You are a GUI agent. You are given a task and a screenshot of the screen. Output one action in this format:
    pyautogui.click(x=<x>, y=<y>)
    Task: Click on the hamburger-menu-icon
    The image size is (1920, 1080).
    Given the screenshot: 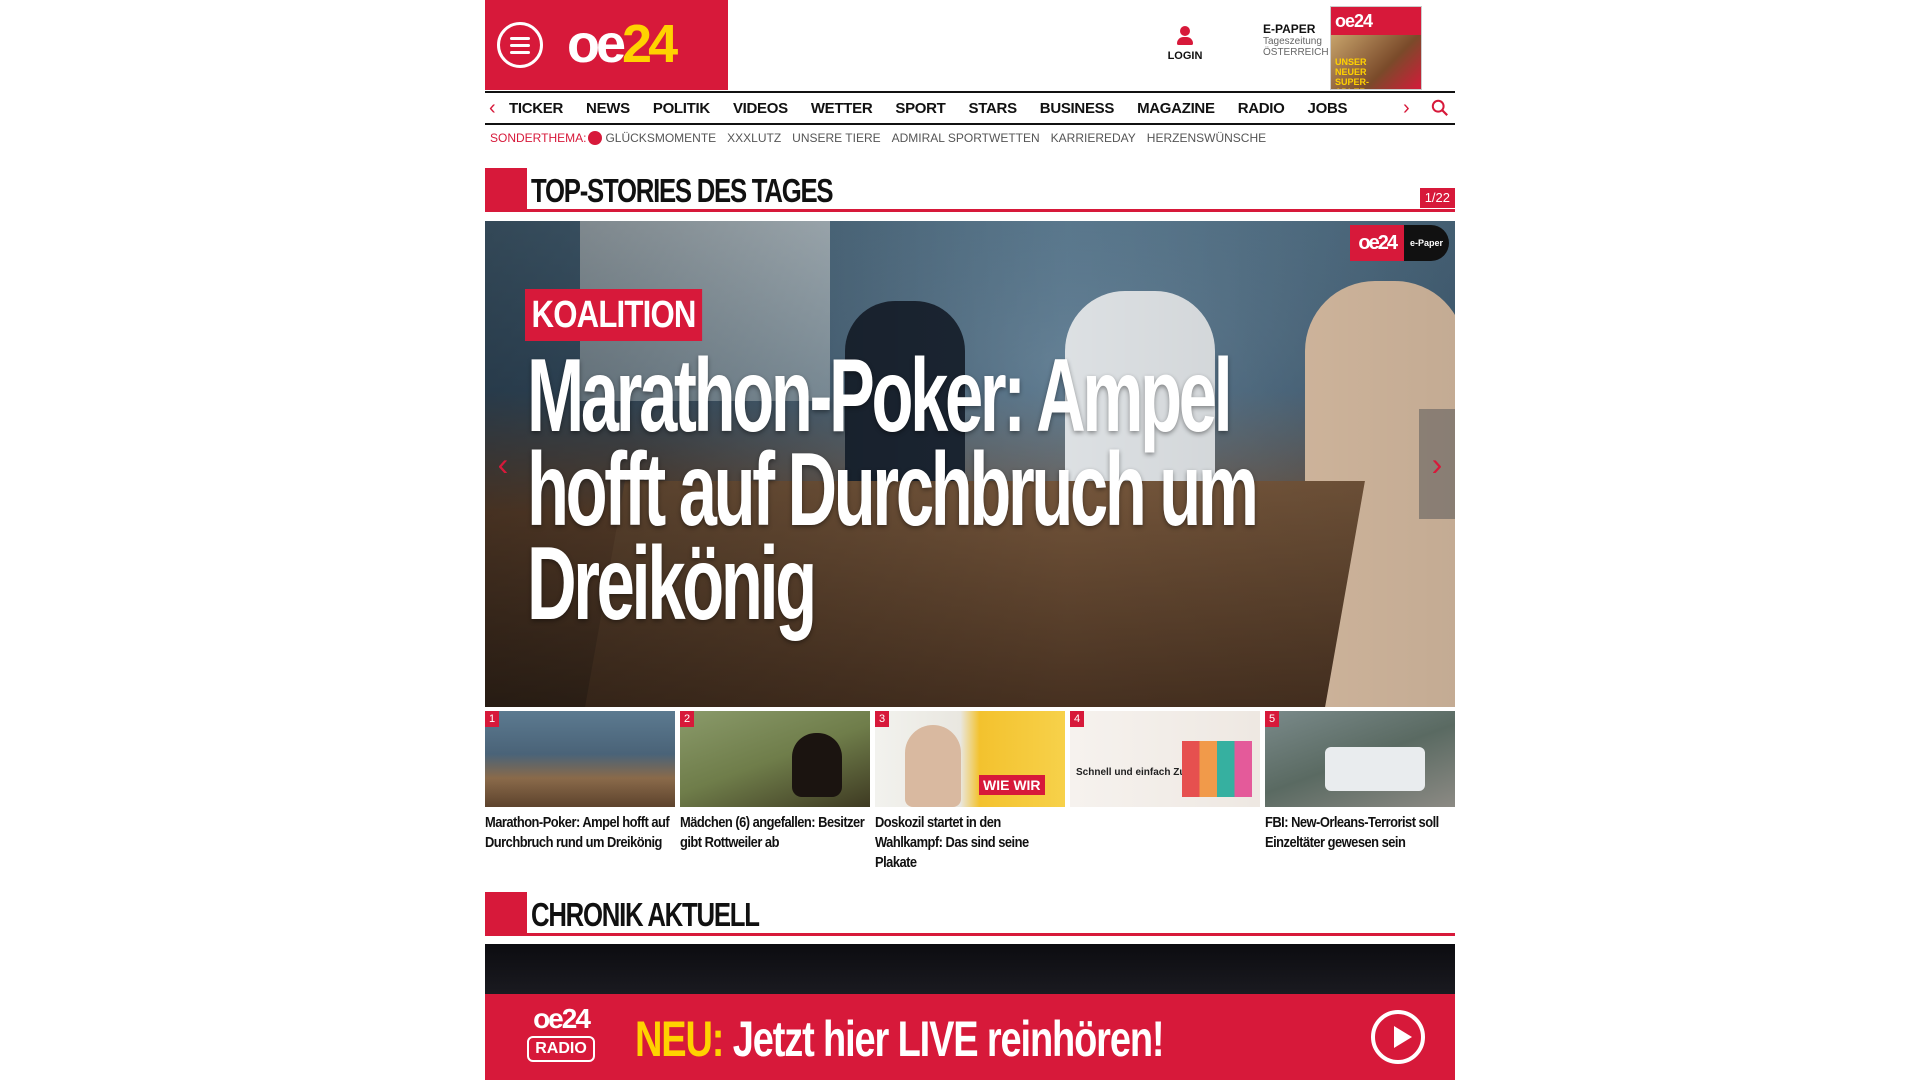 What is the action you would take?
    pyautogui.click(x=520, y=45)
    